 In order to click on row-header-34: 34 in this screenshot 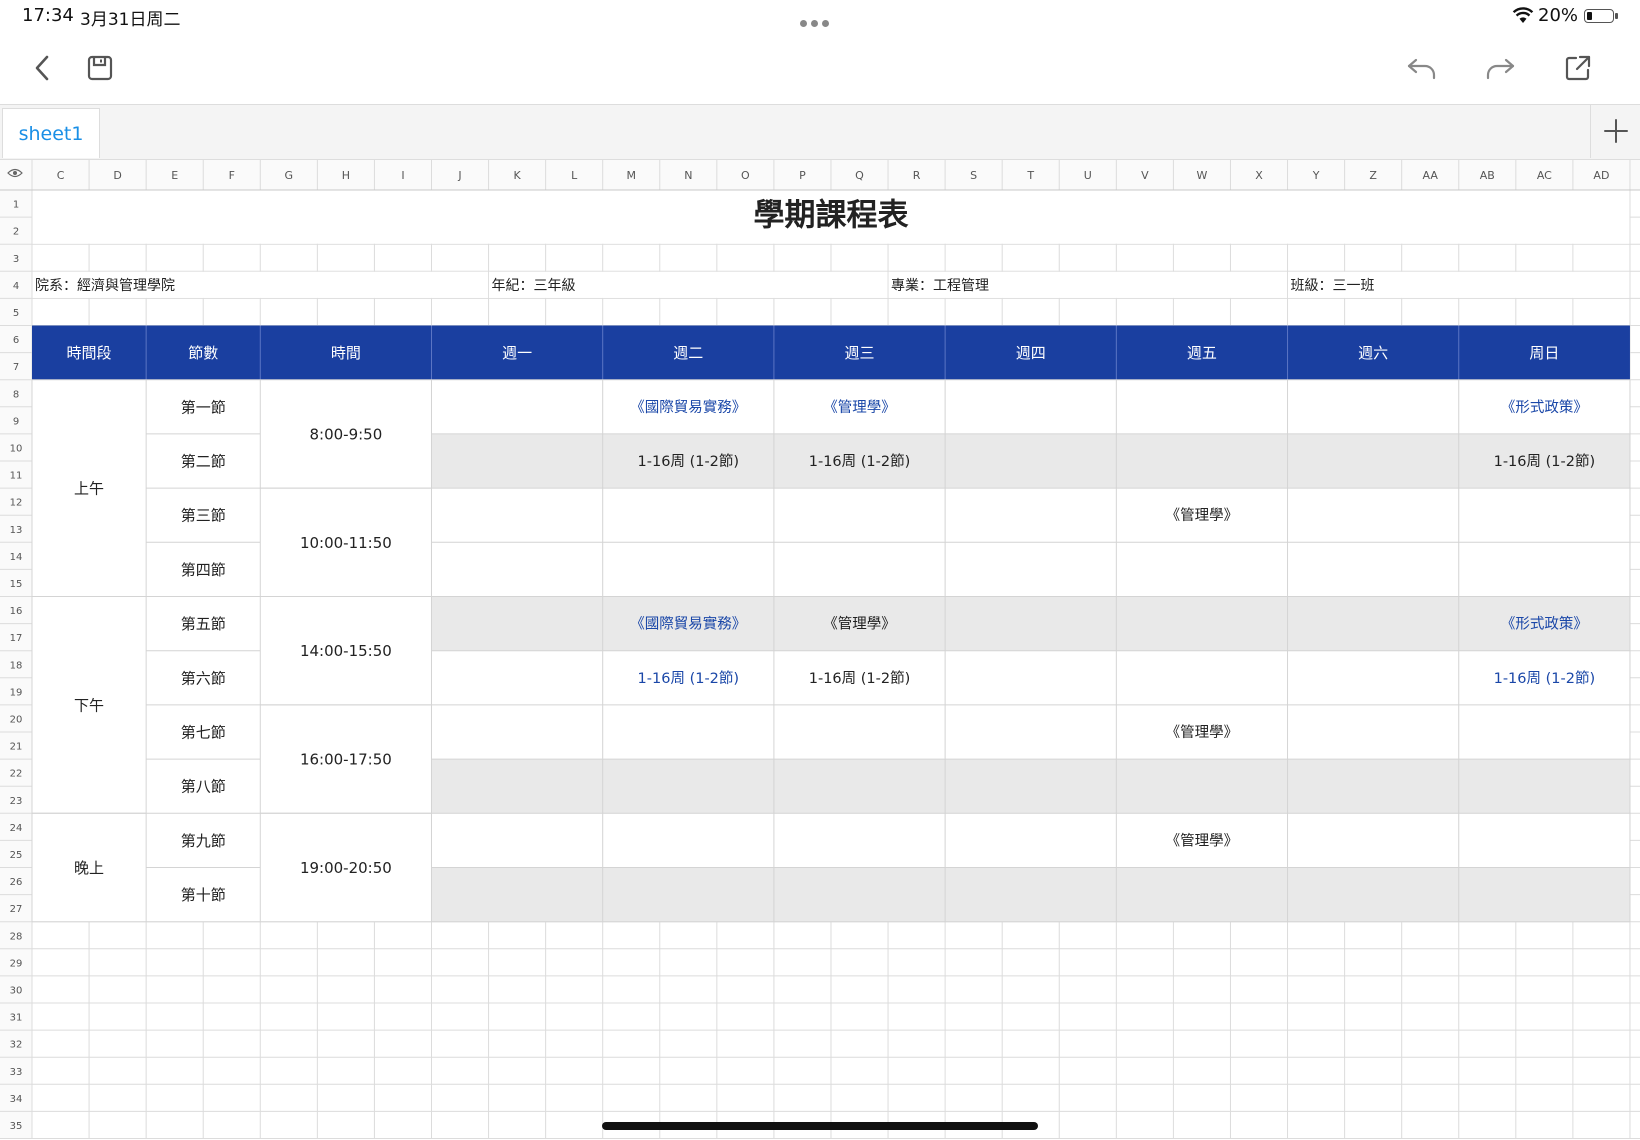, I will do `click(16, 1099)`.